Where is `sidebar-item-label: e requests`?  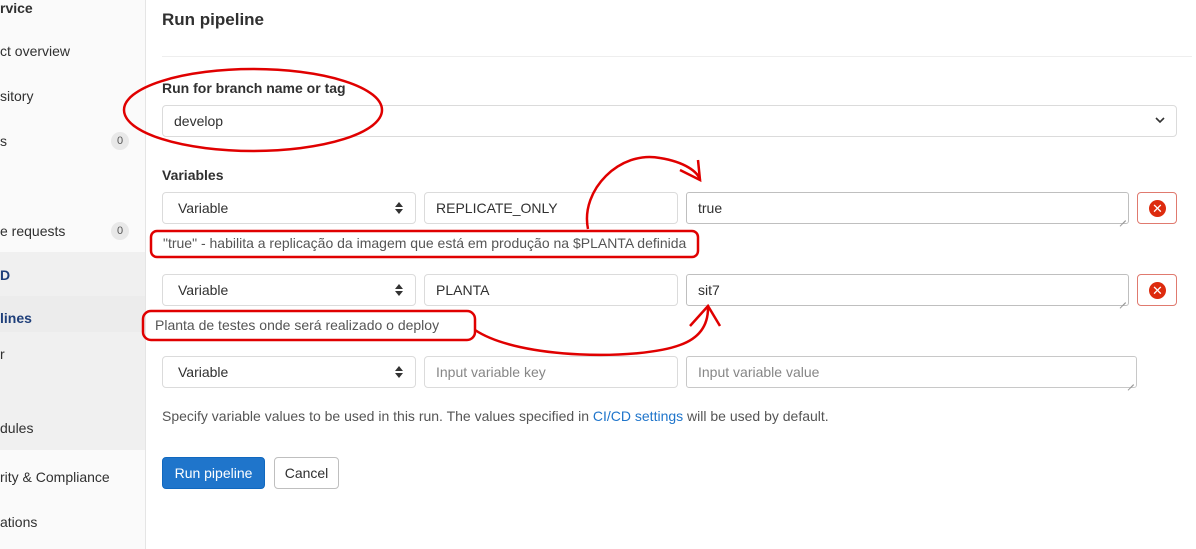
sidebar-item-label: e requests is located at coordinates (33, 231).